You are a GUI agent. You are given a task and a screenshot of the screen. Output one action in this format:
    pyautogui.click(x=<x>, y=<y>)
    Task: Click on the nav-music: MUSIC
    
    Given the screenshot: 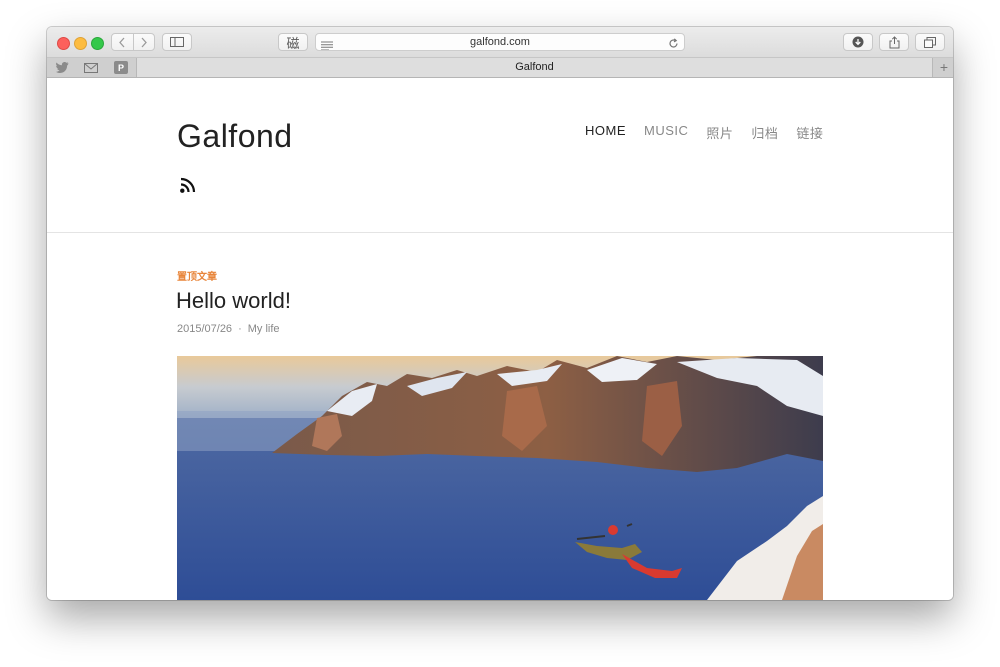 What is the action you would take?
    pyautogui.click(x=666, y=132)
    